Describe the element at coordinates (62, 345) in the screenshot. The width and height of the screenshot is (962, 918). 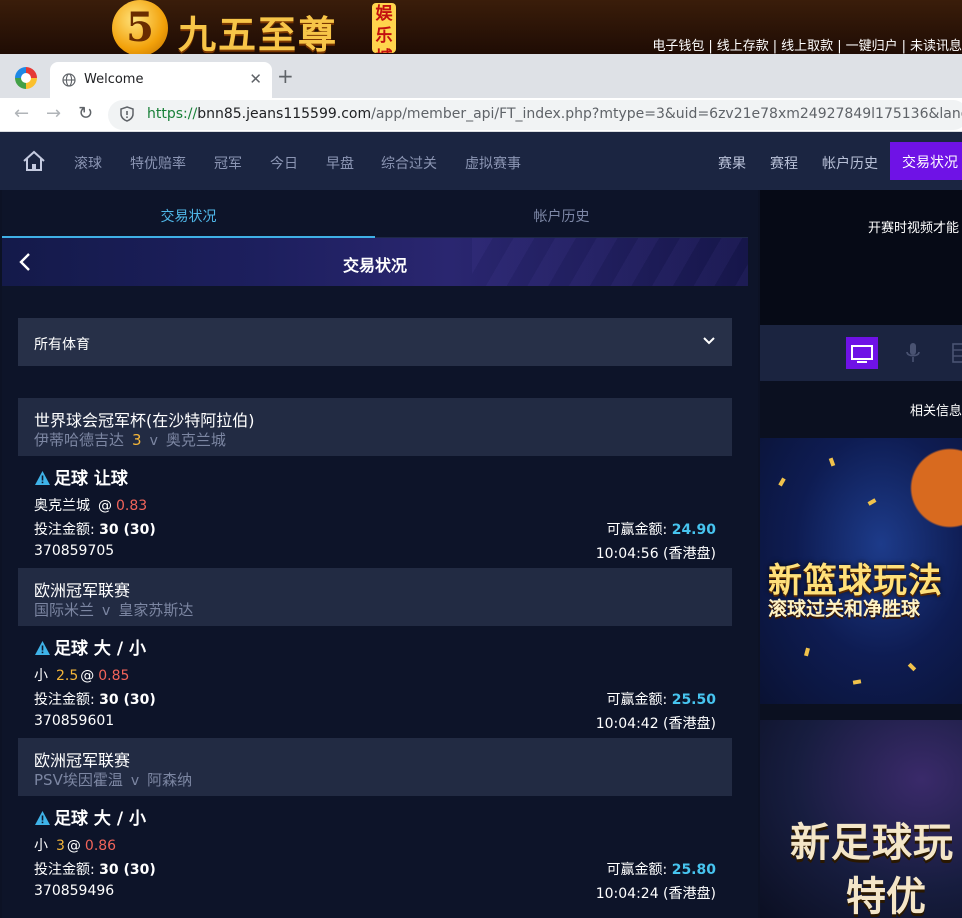
I see `sport-filter-value: 所有体育` at that location.